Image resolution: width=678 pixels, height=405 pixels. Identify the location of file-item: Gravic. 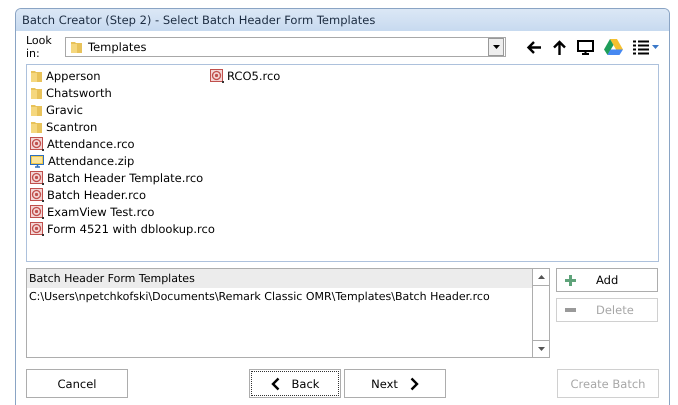
(57, 110).